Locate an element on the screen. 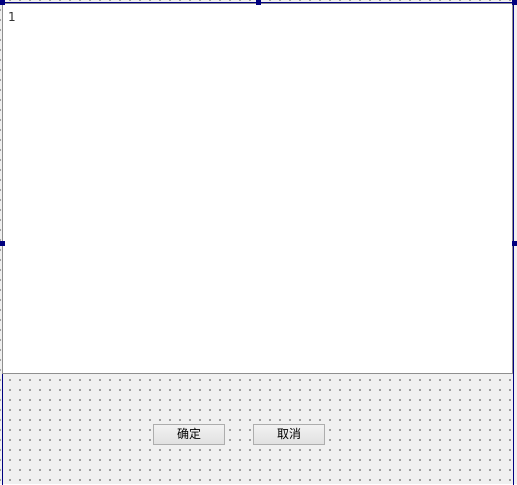 This screenshot has height=485, width=517. cancel-button: 取消 is located at coordinates (289, 434).